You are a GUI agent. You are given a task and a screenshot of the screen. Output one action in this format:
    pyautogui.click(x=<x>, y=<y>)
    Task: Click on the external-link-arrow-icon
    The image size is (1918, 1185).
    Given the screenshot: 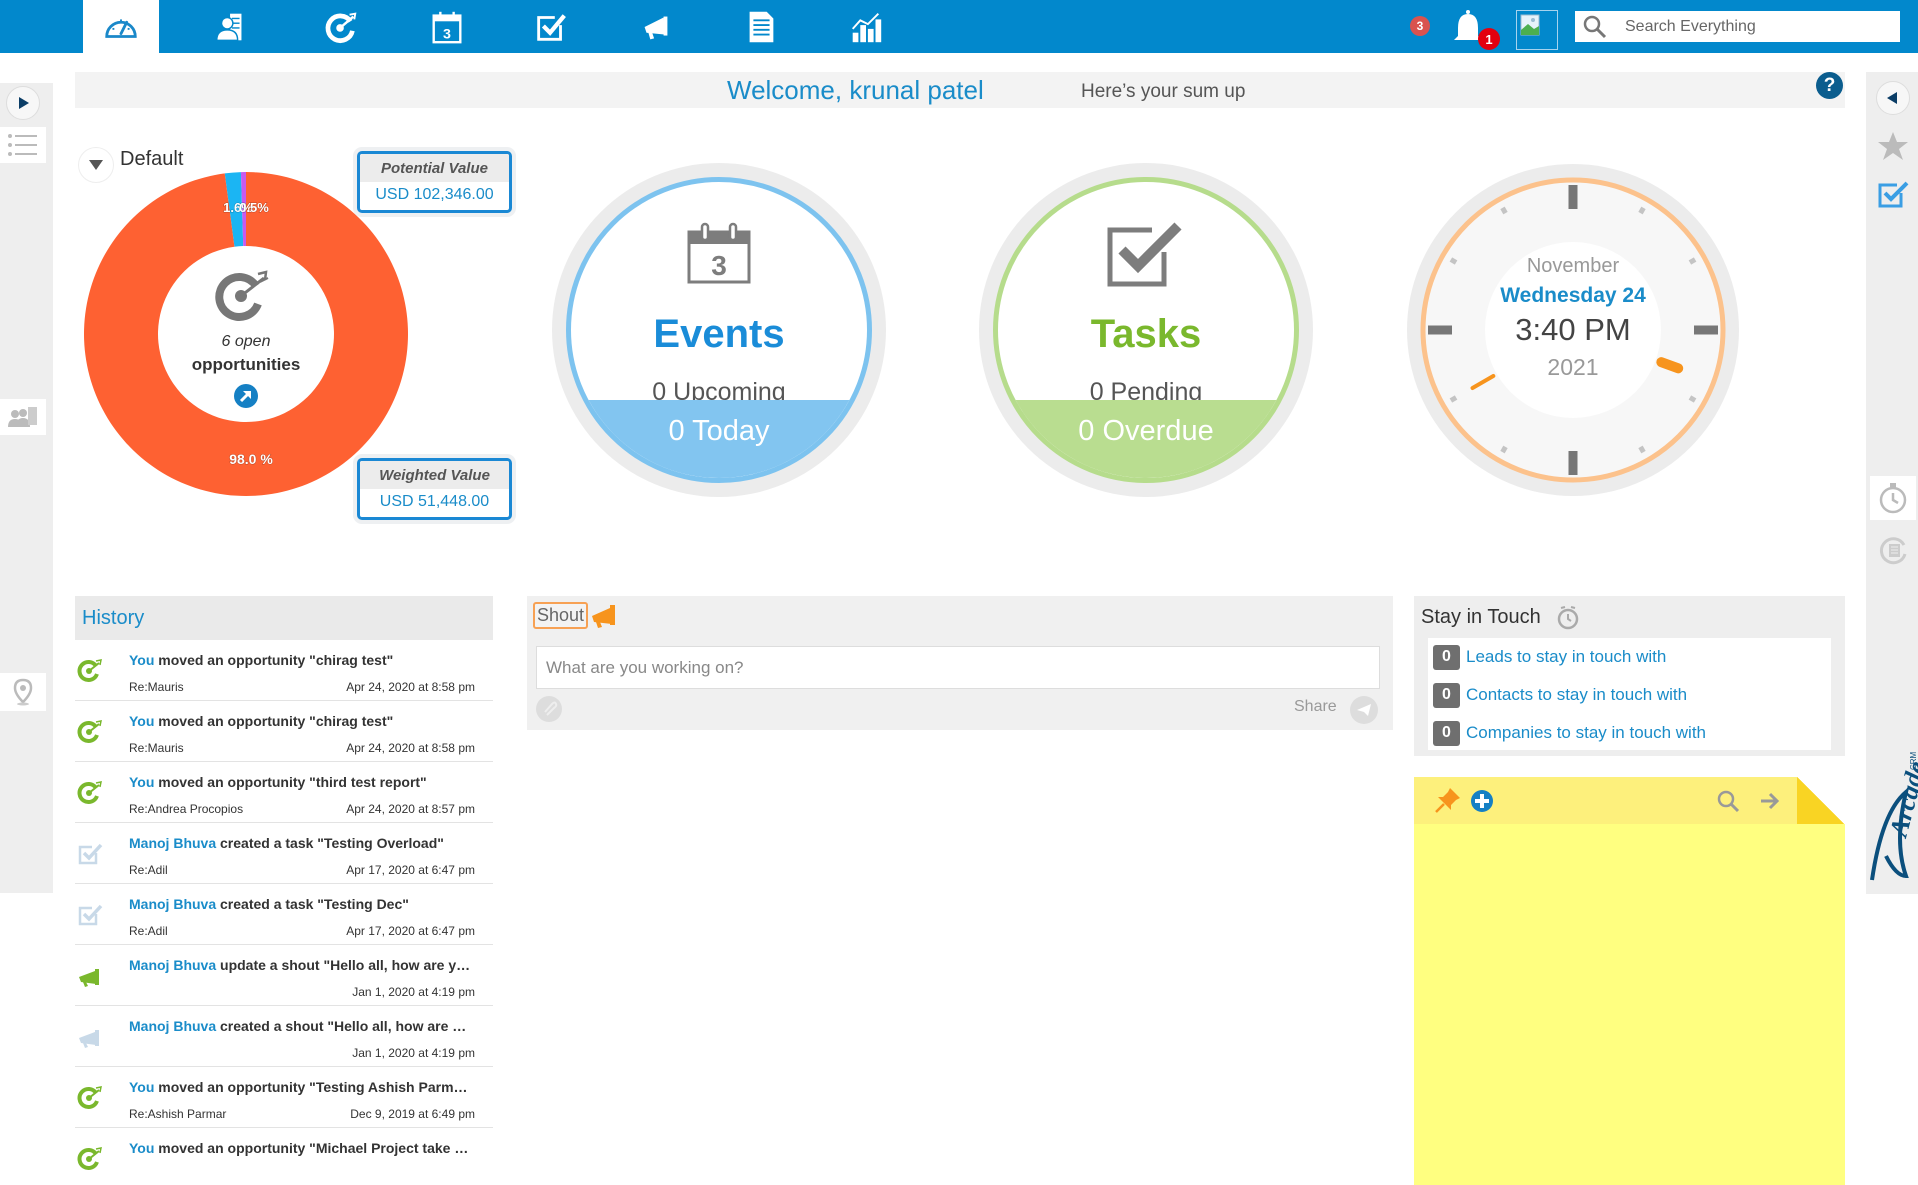 What is the action you would take?
    pyautogui.click(x=246, y=396)
    